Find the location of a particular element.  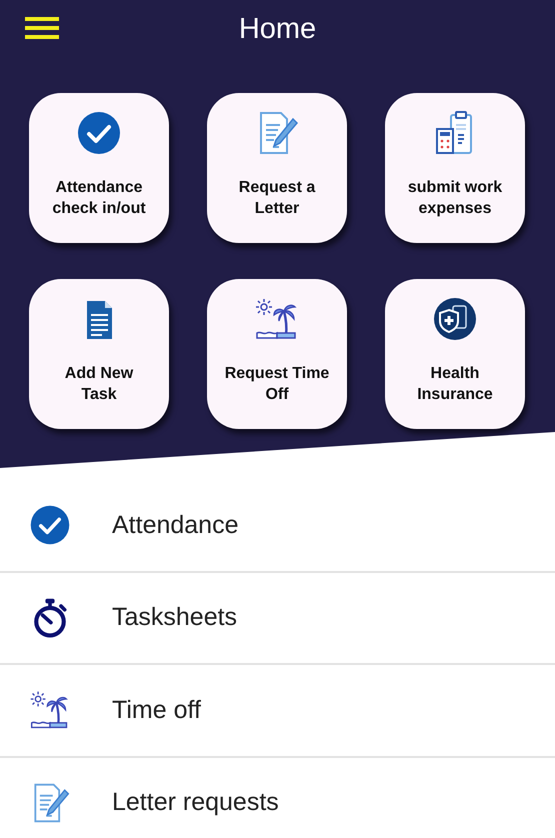

menu-item: Letter requests is located at coordinates (195, 803).